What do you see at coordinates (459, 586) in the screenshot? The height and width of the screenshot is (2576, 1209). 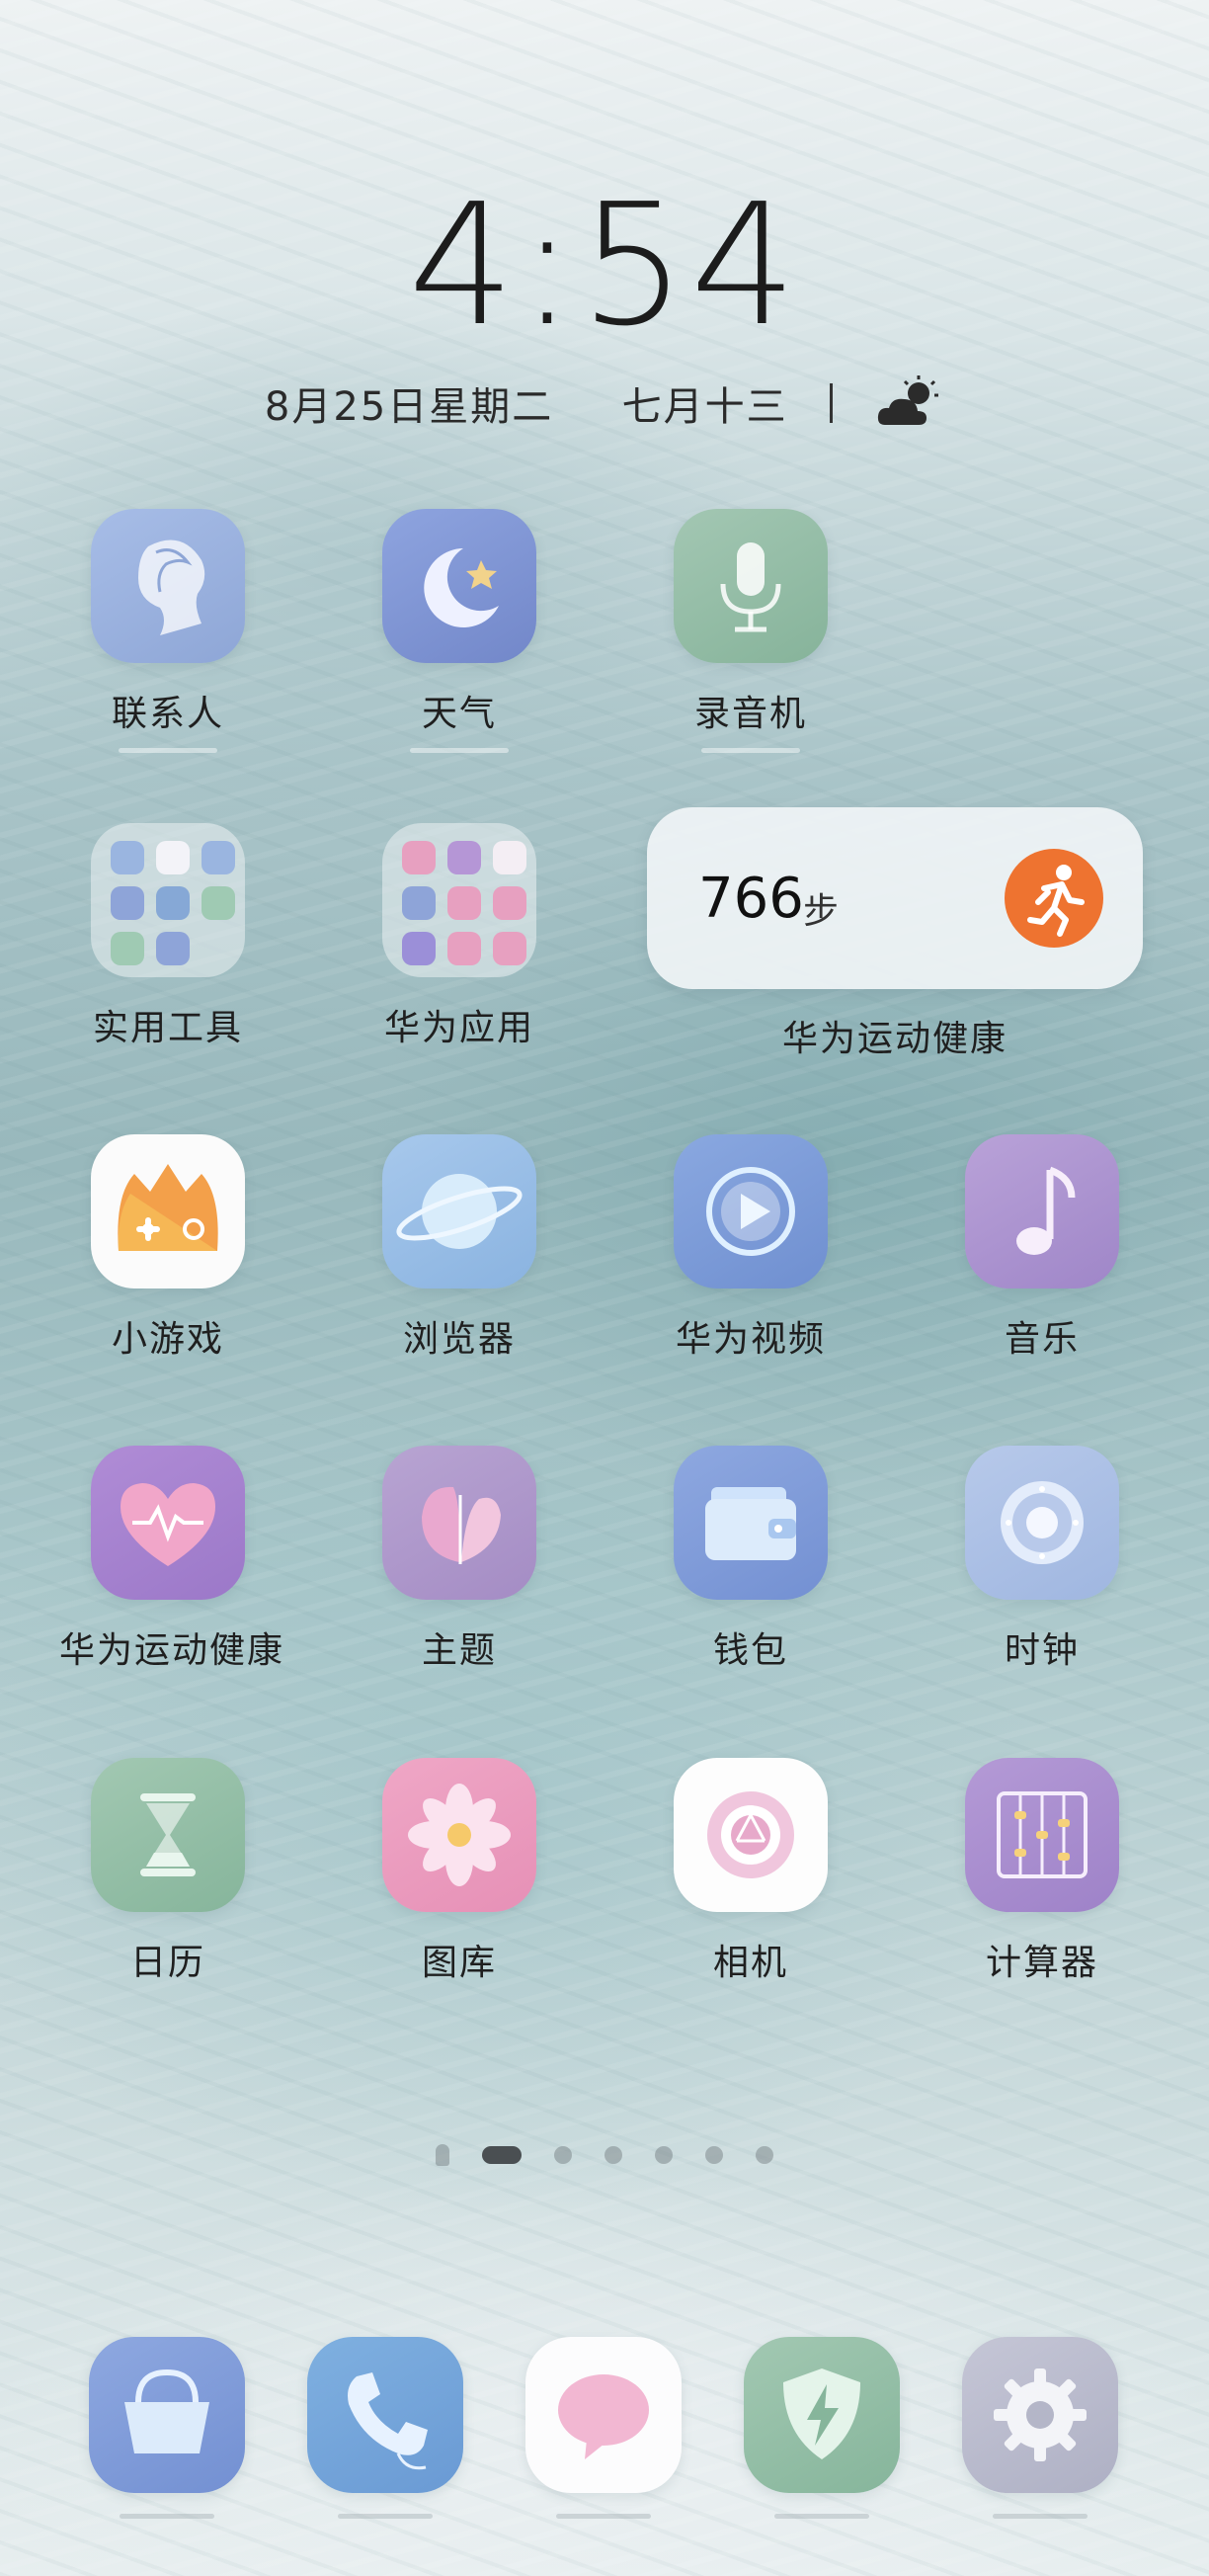 I see `weather-moon-icon` at bounding box center [459, 586].